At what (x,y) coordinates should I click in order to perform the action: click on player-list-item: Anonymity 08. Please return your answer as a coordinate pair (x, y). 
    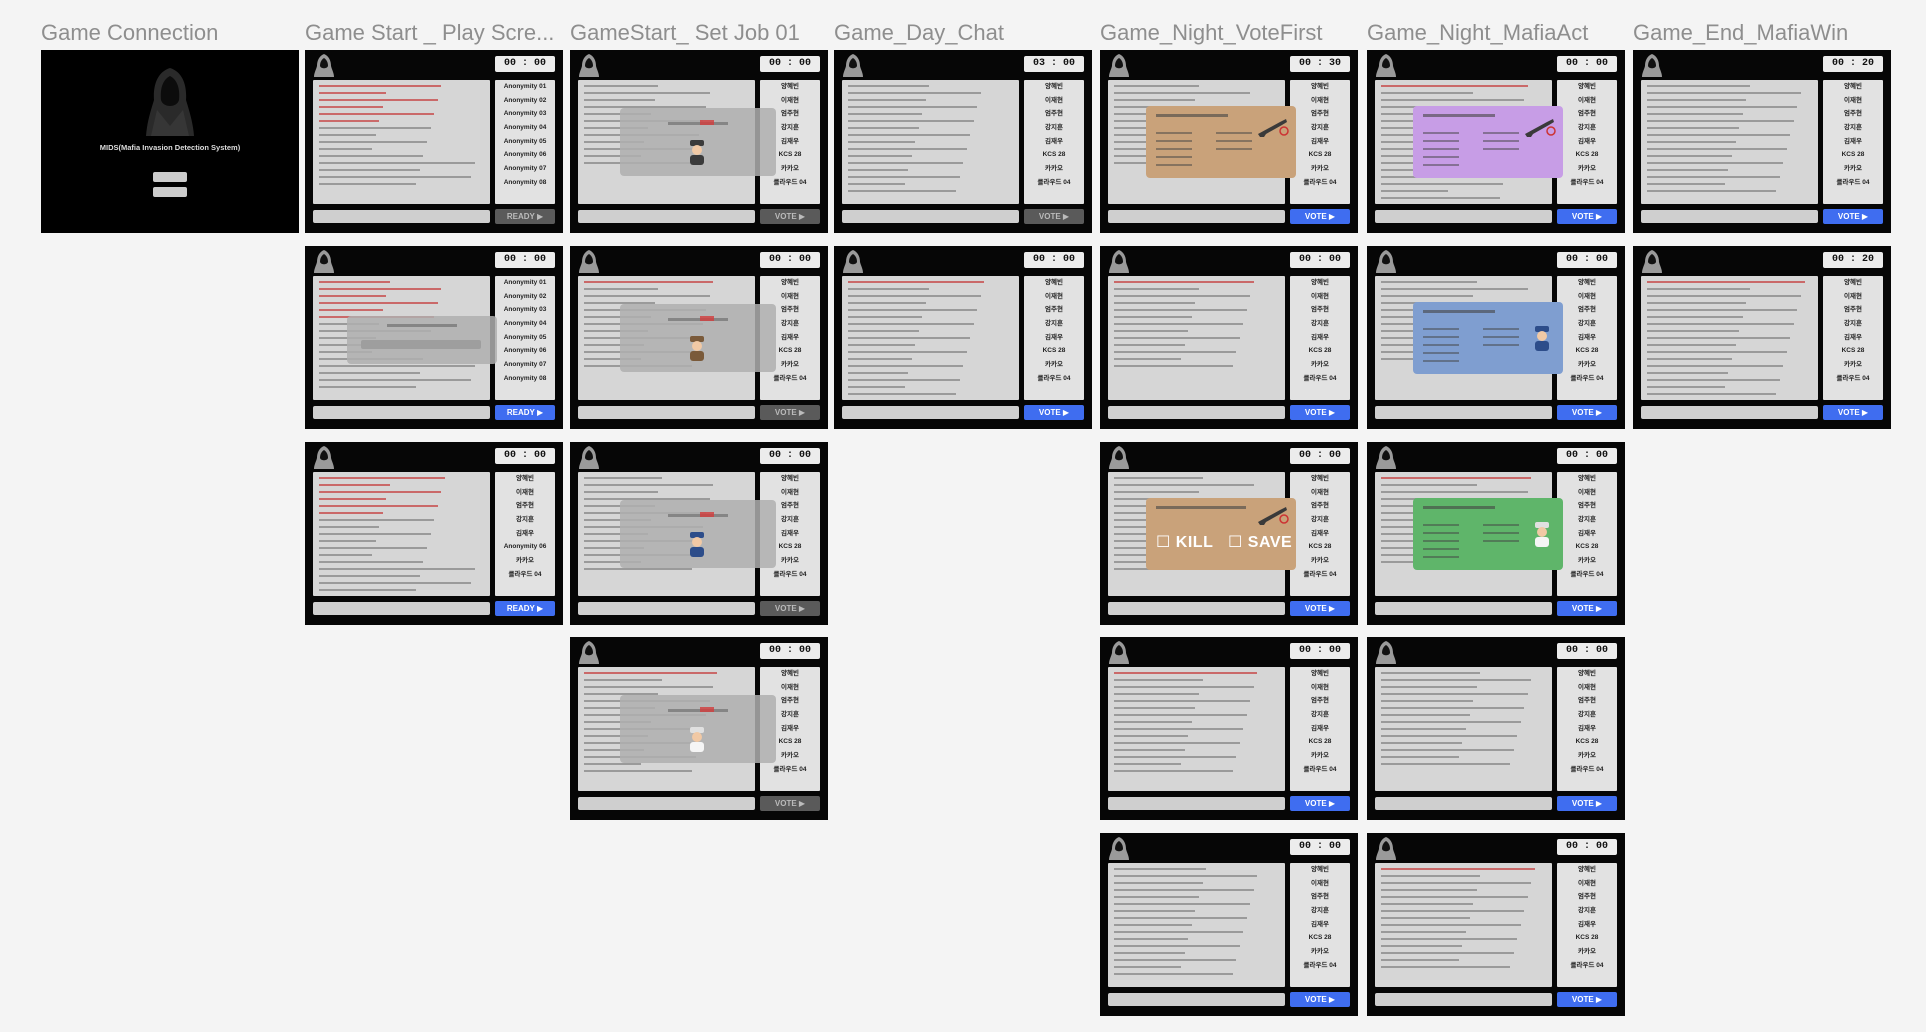
    Looking at the image, I should click on (525, 183).